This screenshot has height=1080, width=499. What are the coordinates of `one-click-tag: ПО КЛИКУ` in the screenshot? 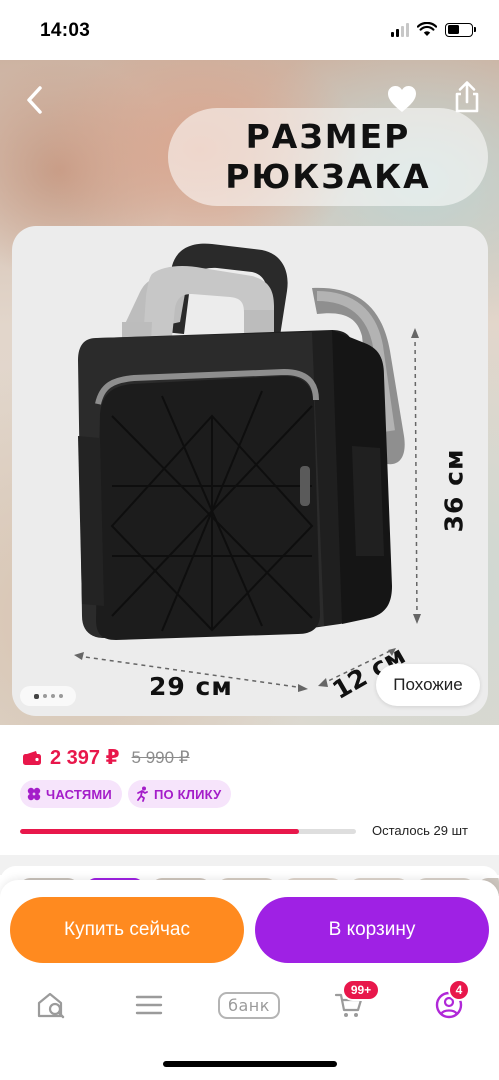 It's located at (179, 794).